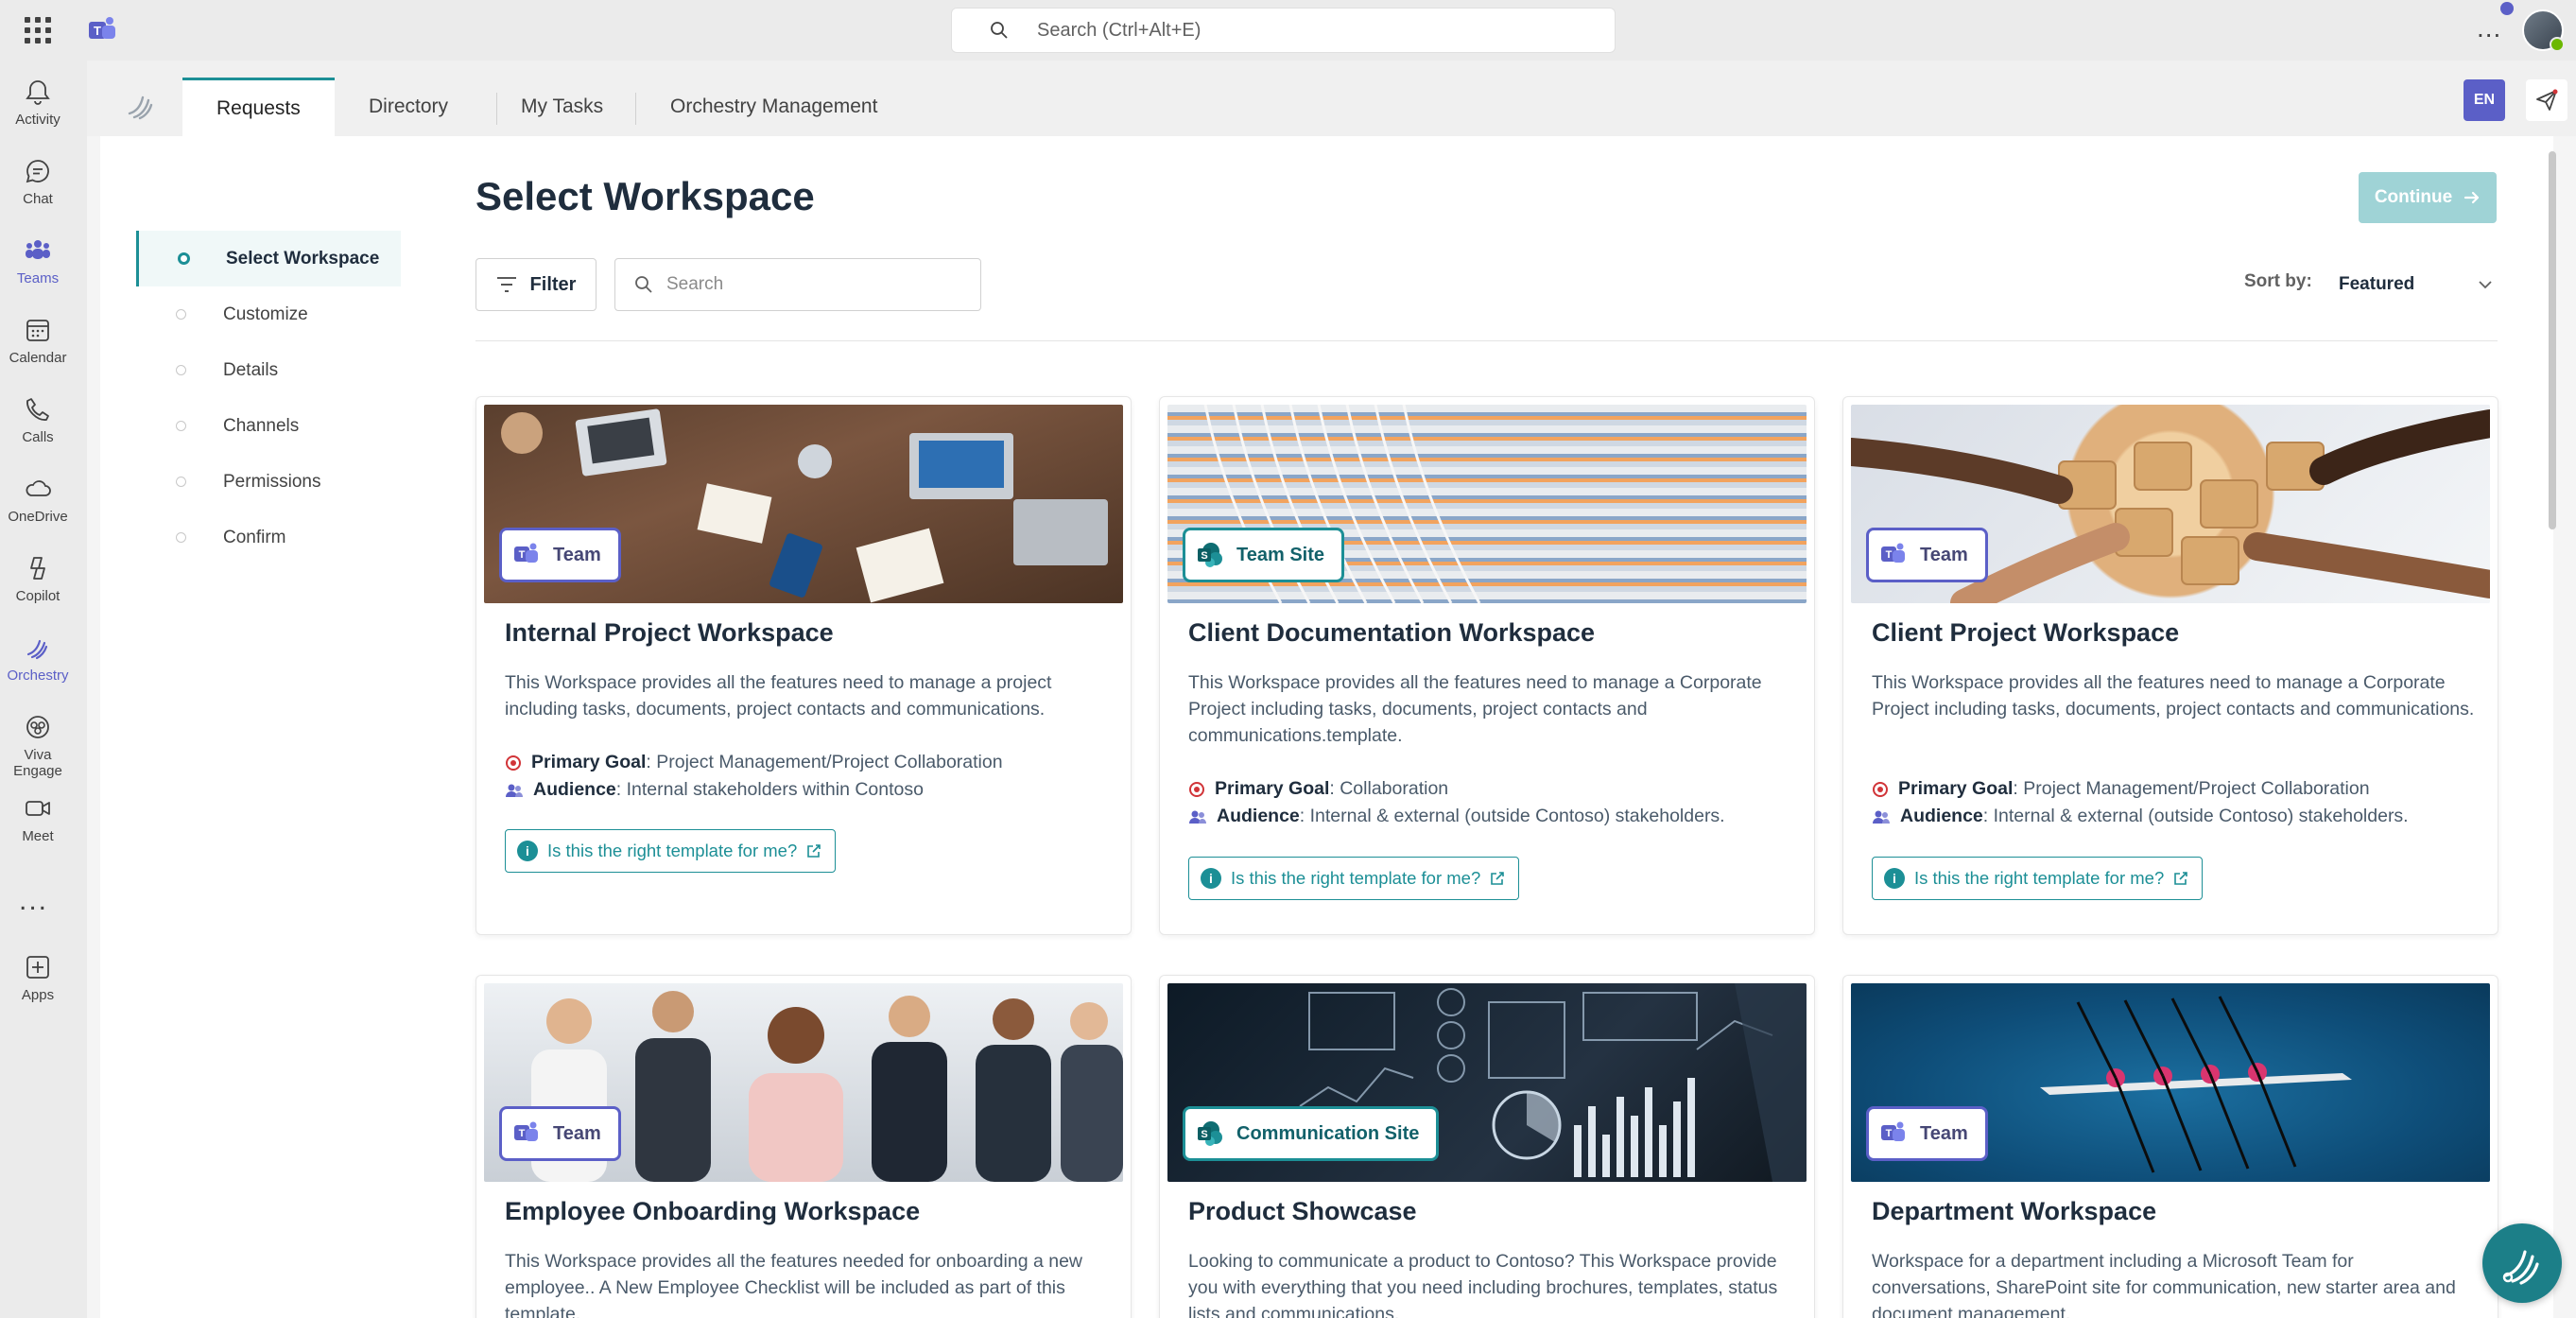 The height and width of the screenshot is (1318, 2576). I want to click on info-icon: i, so click(1211, 878).